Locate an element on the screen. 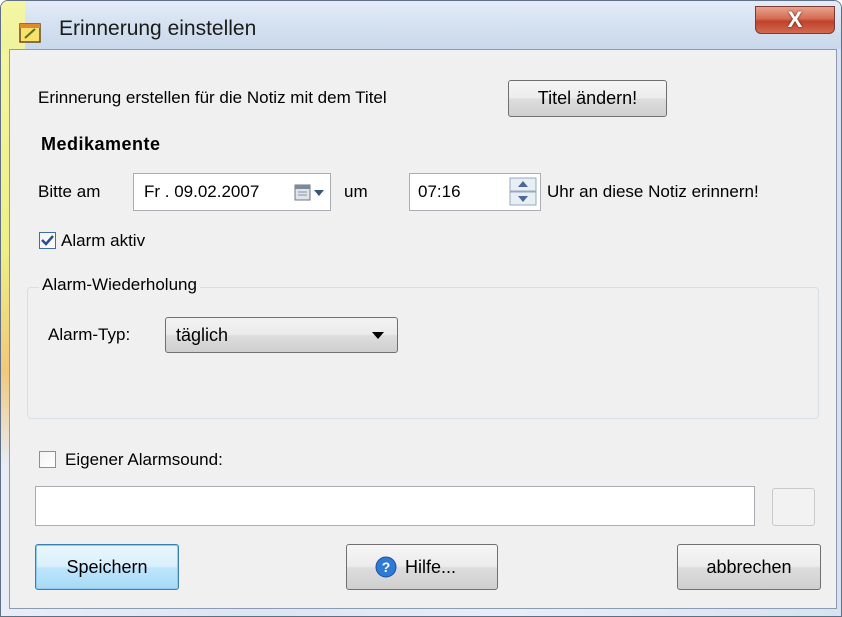  dropdown-arrow-icon is located at coordinates (378, 335).